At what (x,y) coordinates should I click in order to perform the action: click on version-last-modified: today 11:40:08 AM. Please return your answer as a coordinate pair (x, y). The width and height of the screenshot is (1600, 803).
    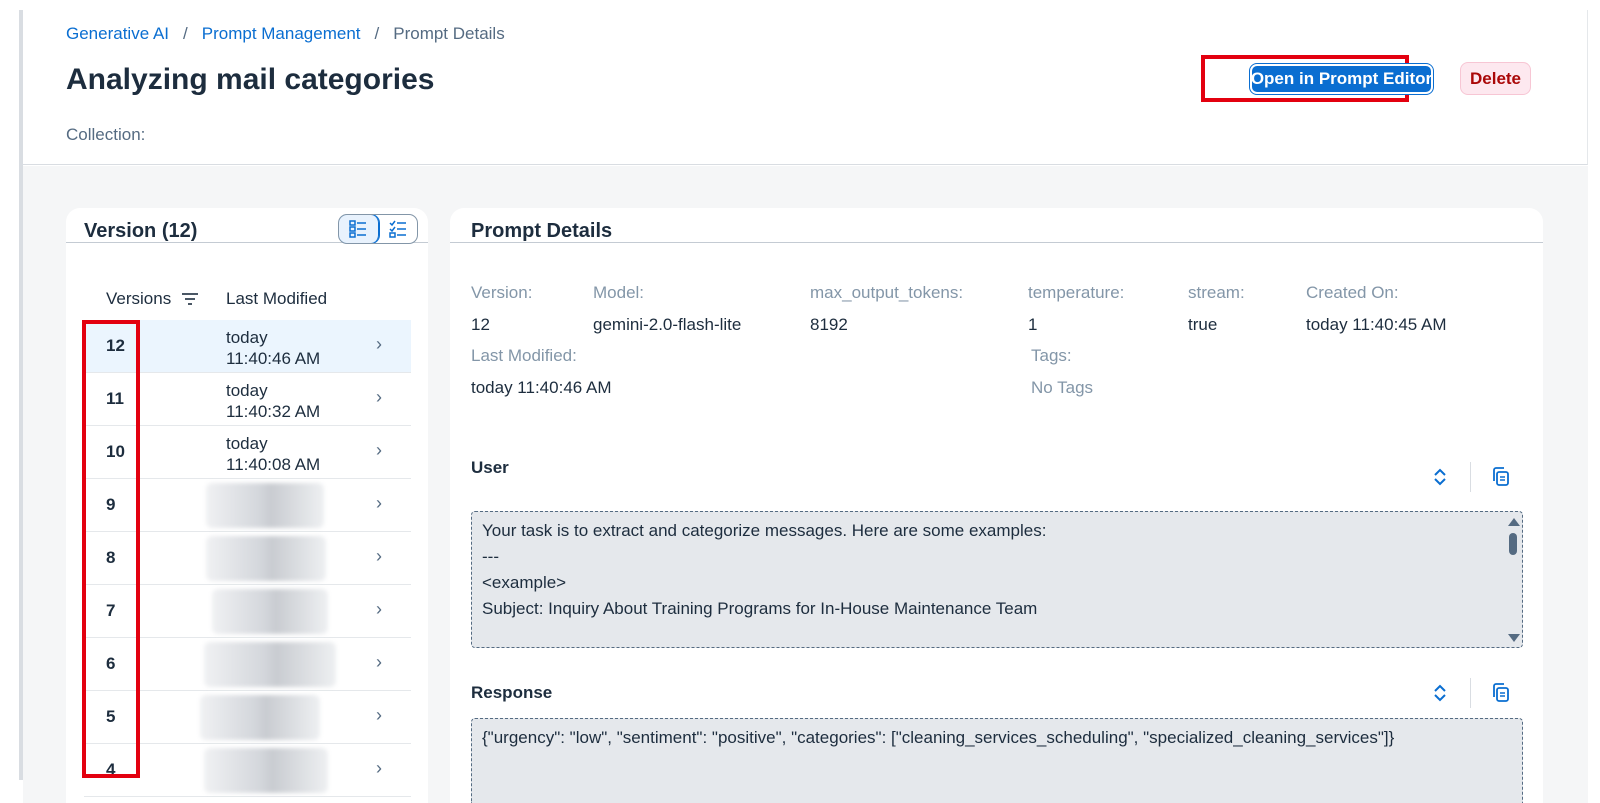
    Looking at the image, I should click on (273, 454).